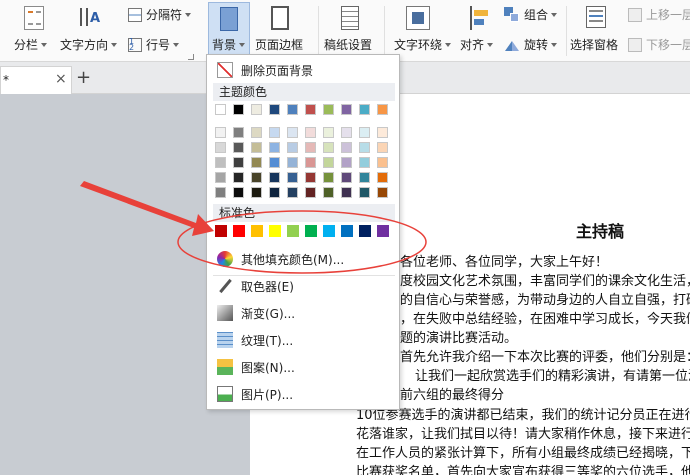 This screenshot has height=475, width=690. Describe the element at coordinates (531, 44) in the screenshot. I see `rotate-button: 旋转` at that location.